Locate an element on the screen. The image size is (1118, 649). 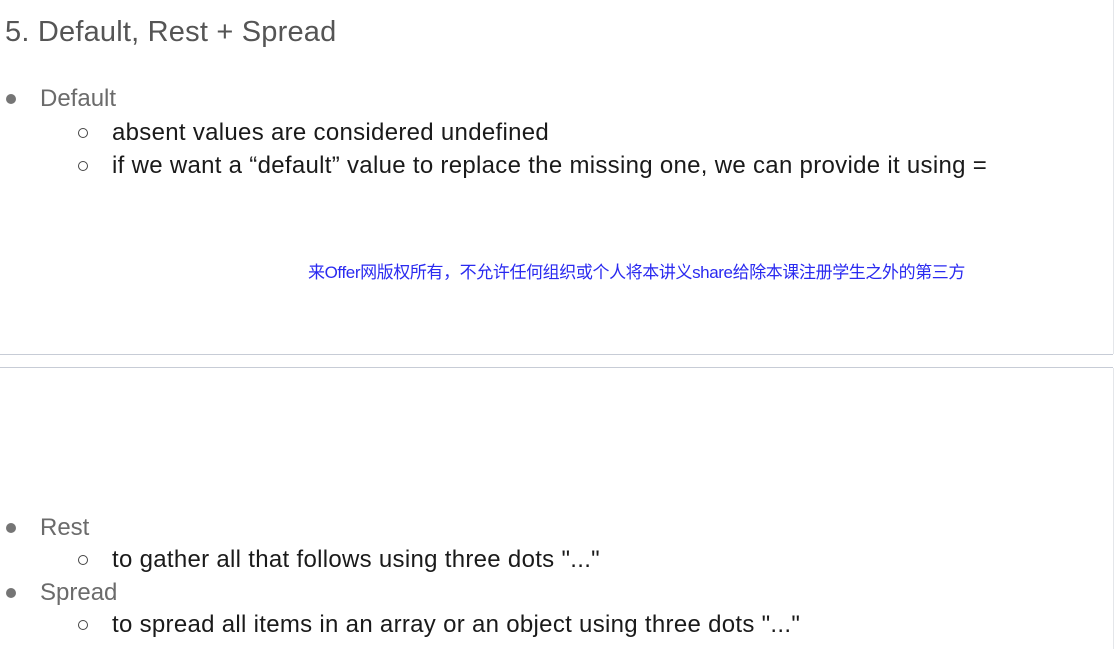
slide-title: 5. Default, Rest + Spread is located at coordinates (171, 32).